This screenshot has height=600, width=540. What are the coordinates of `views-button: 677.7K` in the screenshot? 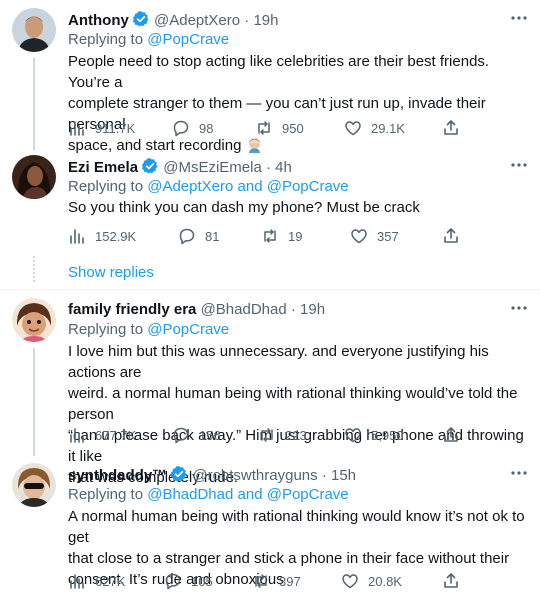 It's located at (102, 435).